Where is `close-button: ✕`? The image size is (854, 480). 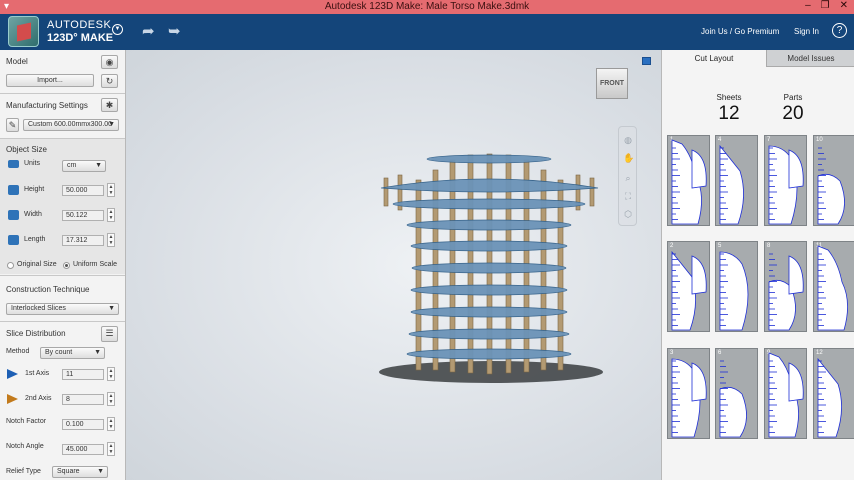 close-button: ✕ is located at coordinates (844, 5).